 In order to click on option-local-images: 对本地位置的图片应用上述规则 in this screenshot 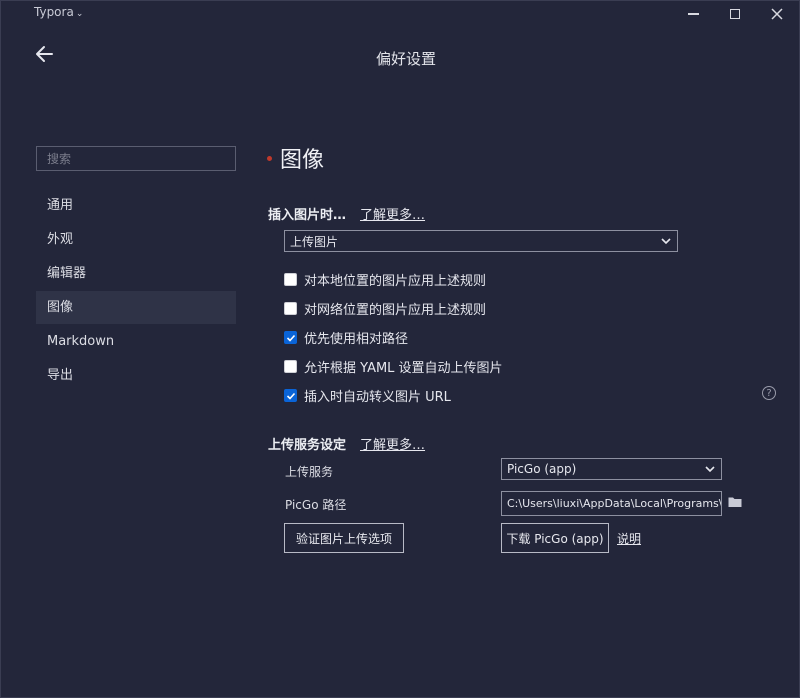, I will do `click(385, 279)`.